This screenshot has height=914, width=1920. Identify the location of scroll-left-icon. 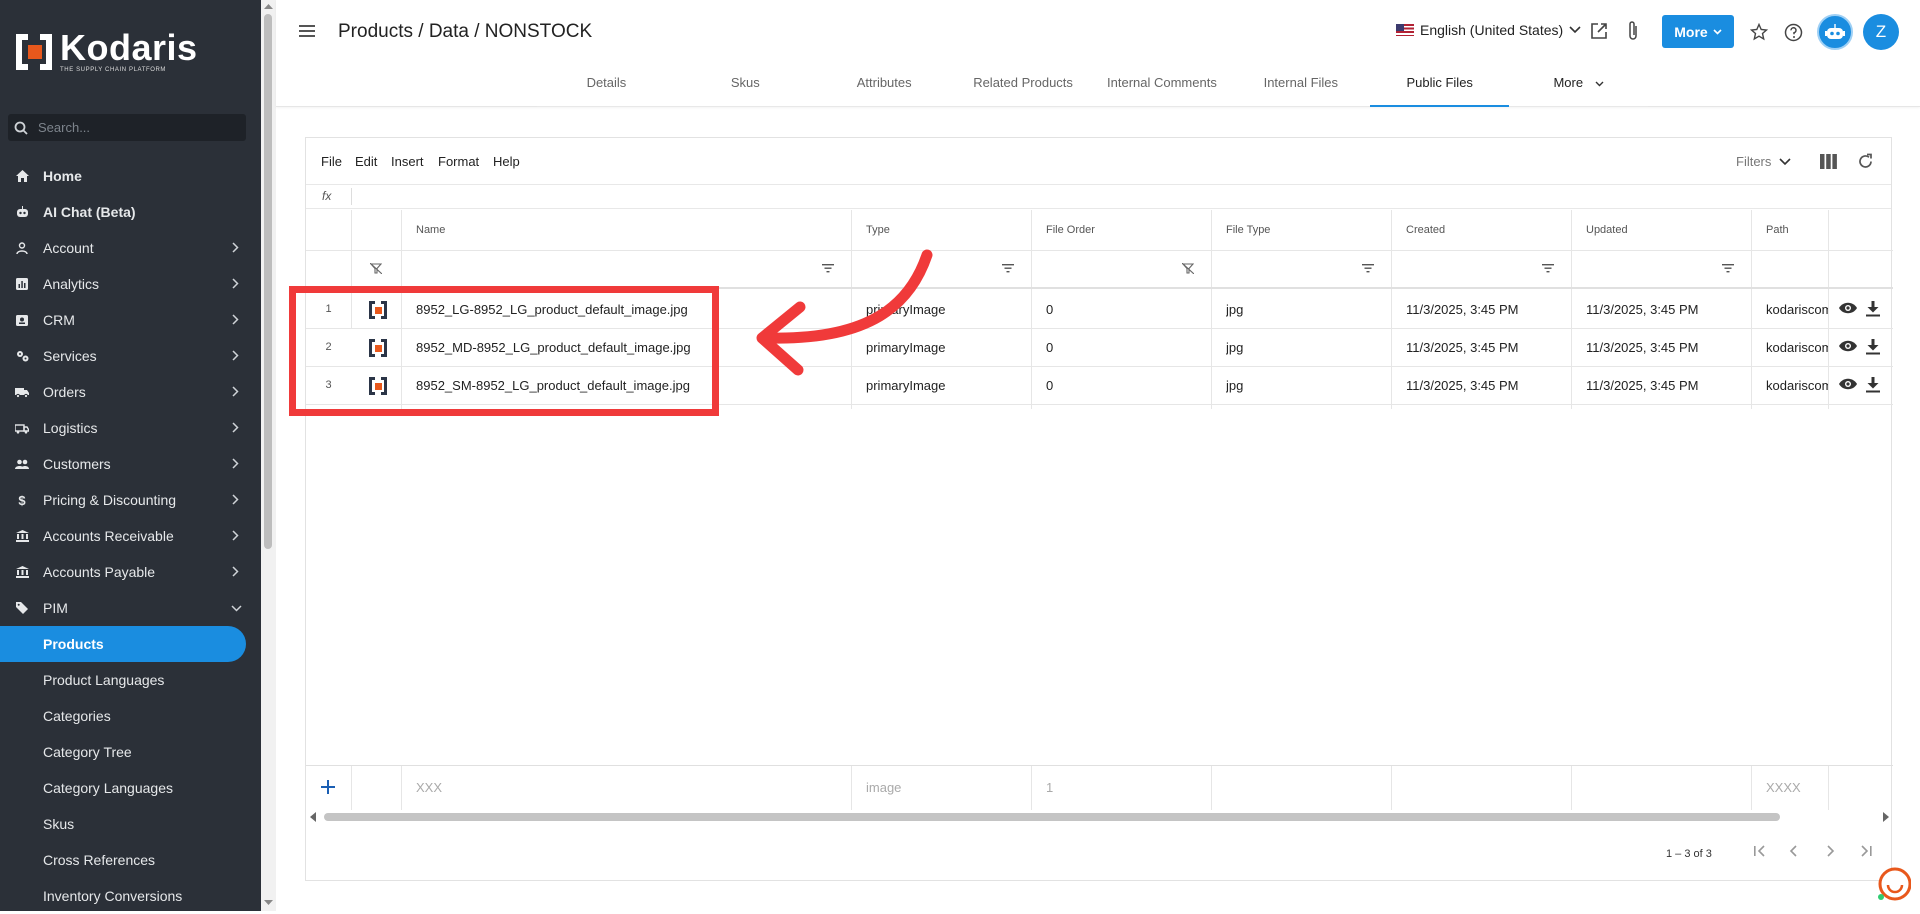
(313, 817).